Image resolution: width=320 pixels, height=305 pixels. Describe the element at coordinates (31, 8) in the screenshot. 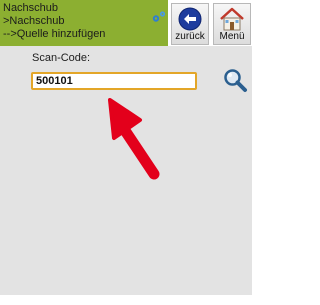

I see `breadcrumb-level-1: Nachschub` at that location.